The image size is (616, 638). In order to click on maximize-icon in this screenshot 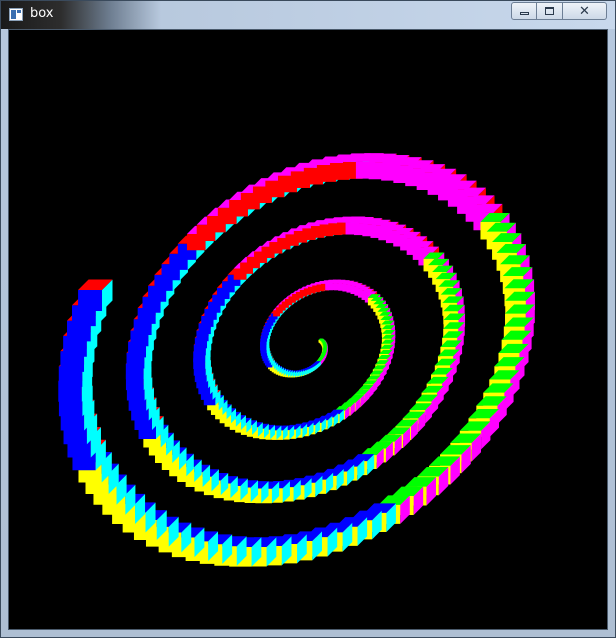, I will do `click(549, 11)`.